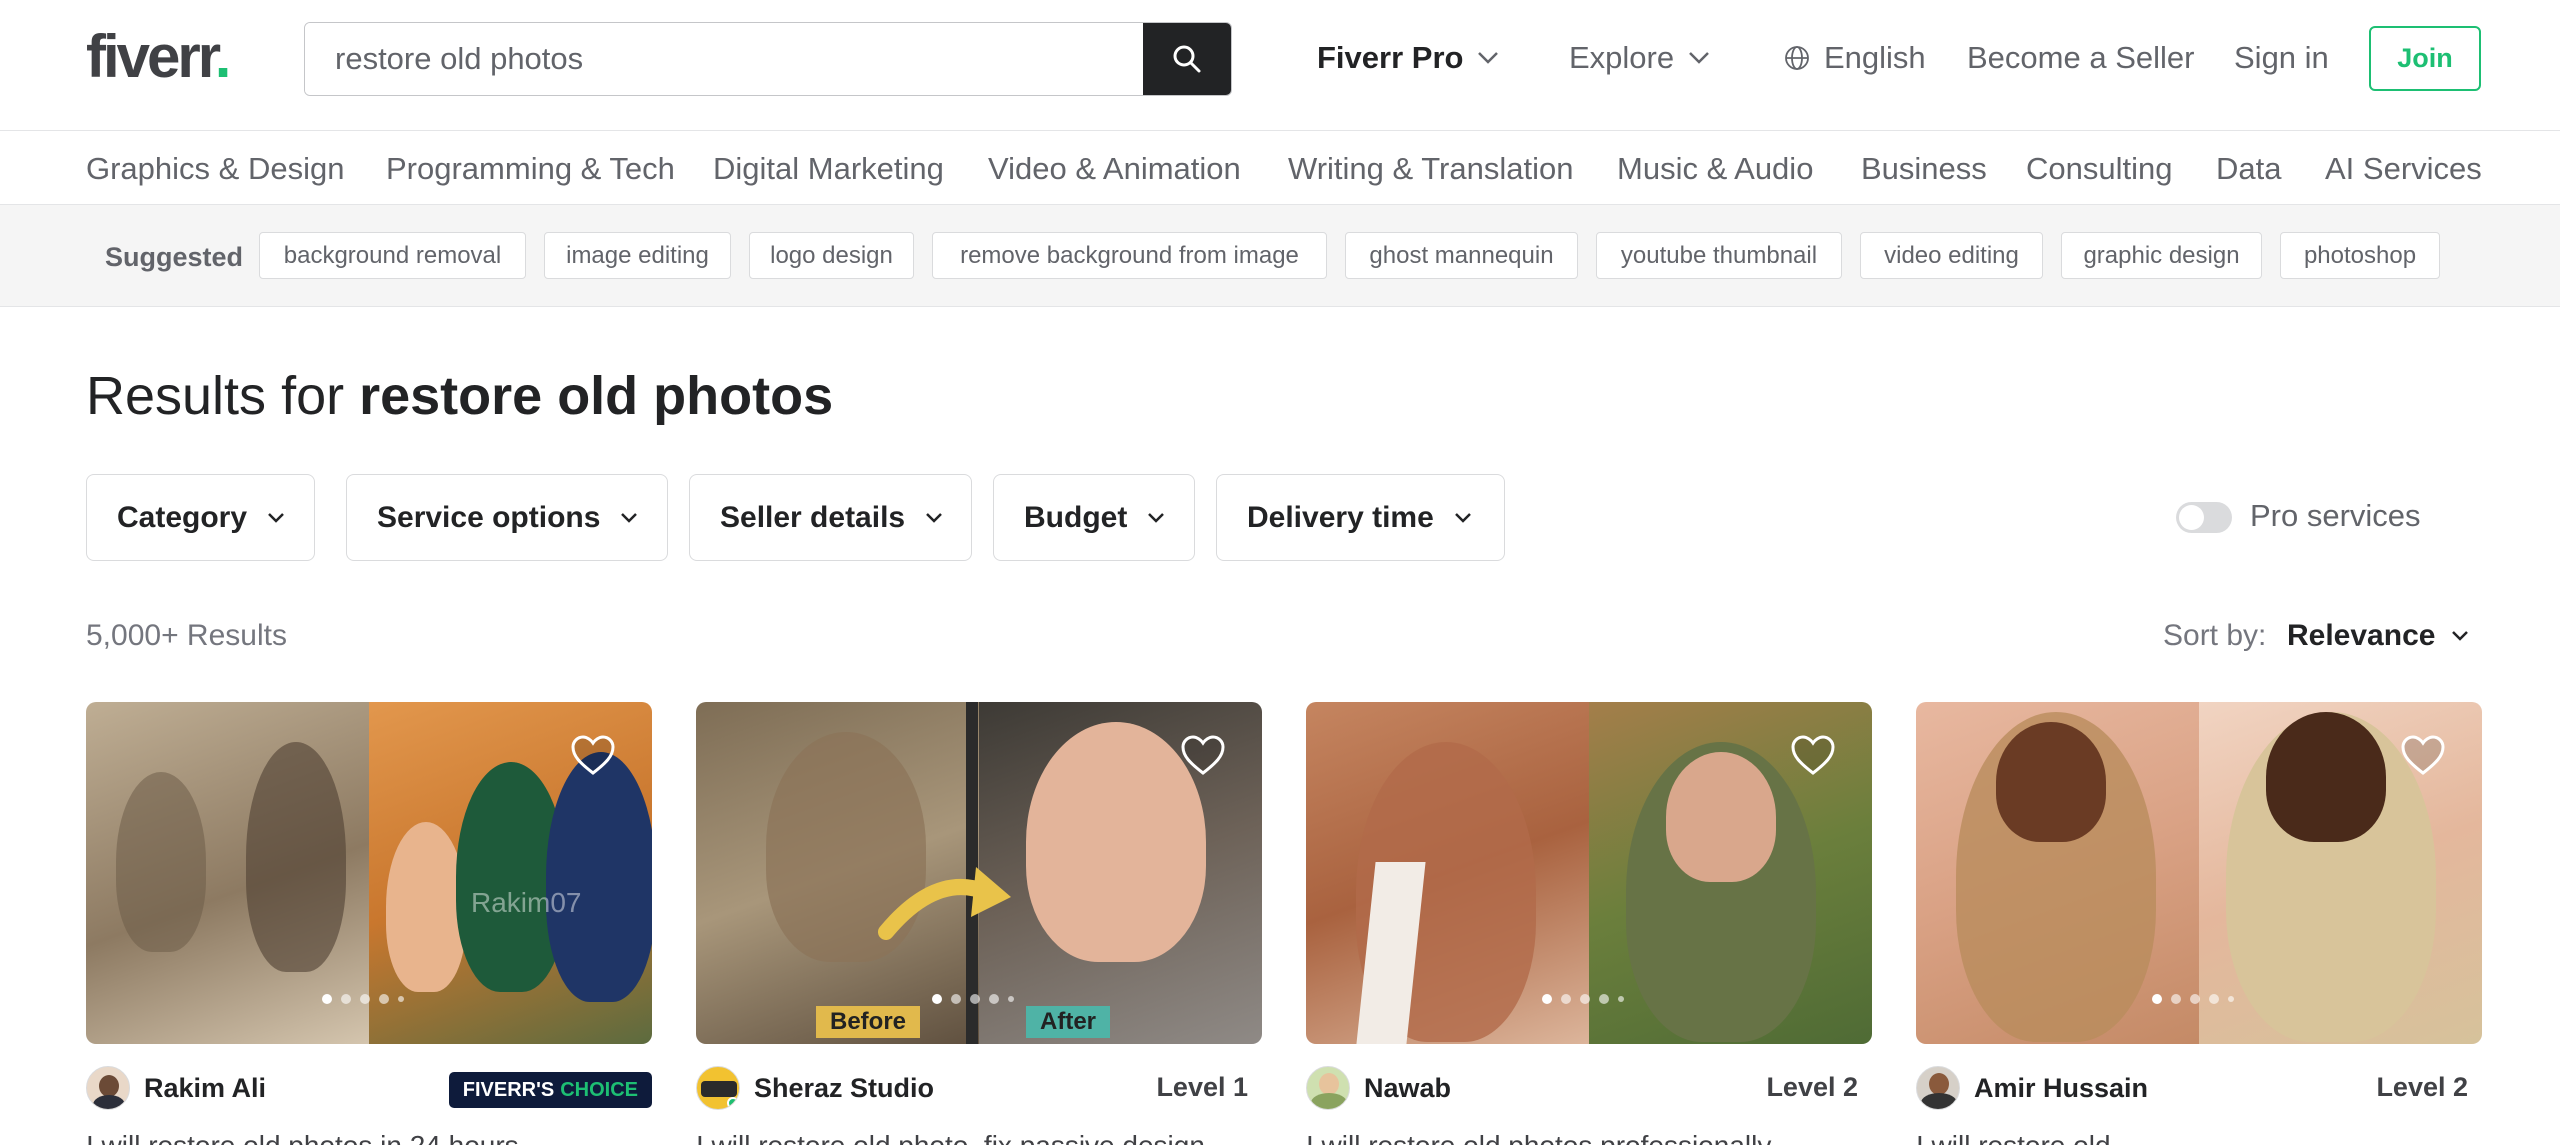 The width and height of the screenshot is (2560, 1145). I want to click on nav-sign-in: Sign in, so click(2281, 58).